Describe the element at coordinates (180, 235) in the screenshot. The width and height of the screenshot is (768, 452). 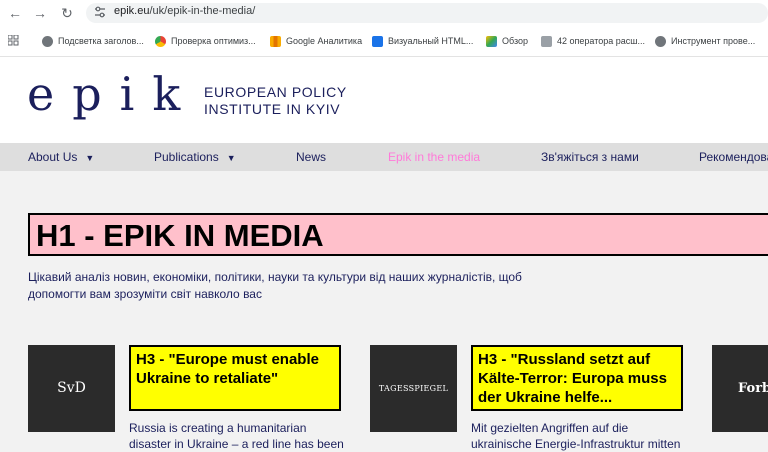
I see `page-title: H1 - EPIK IN MEDIA` at that location.